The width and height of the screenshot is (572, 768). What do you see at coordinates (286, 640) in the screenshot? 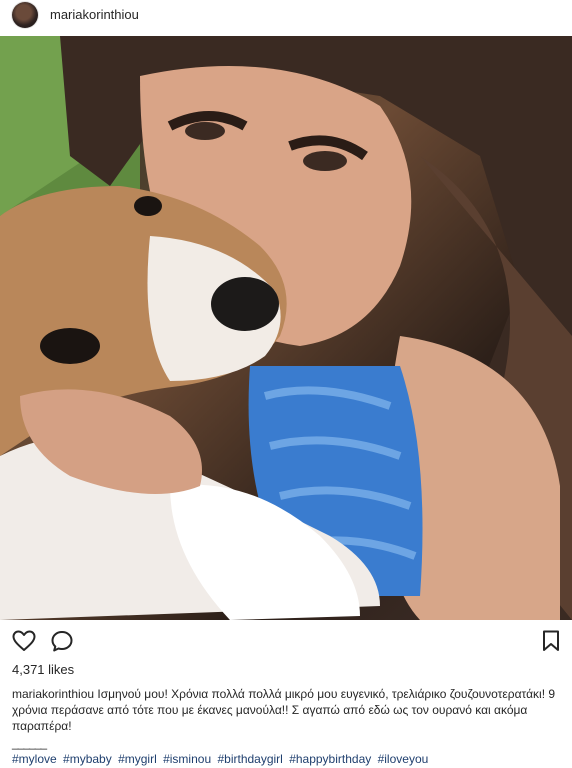
I see `post-actions` at bounding box center [286, 640].